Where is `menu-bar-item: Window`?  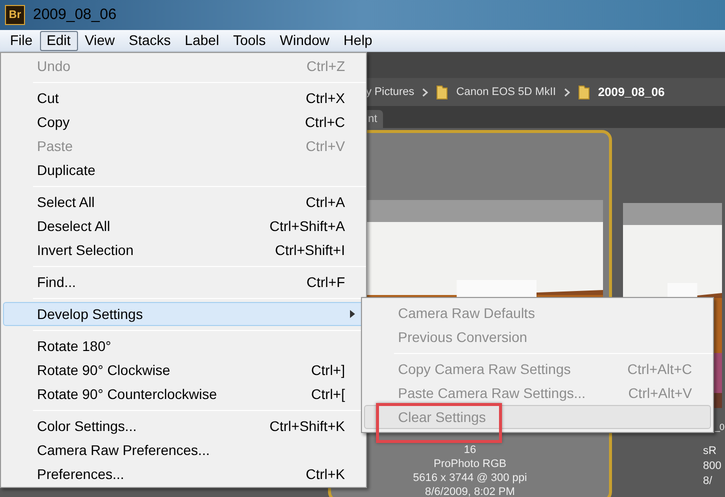 menu-bar-item: Window is located at coordinates (304, 40).